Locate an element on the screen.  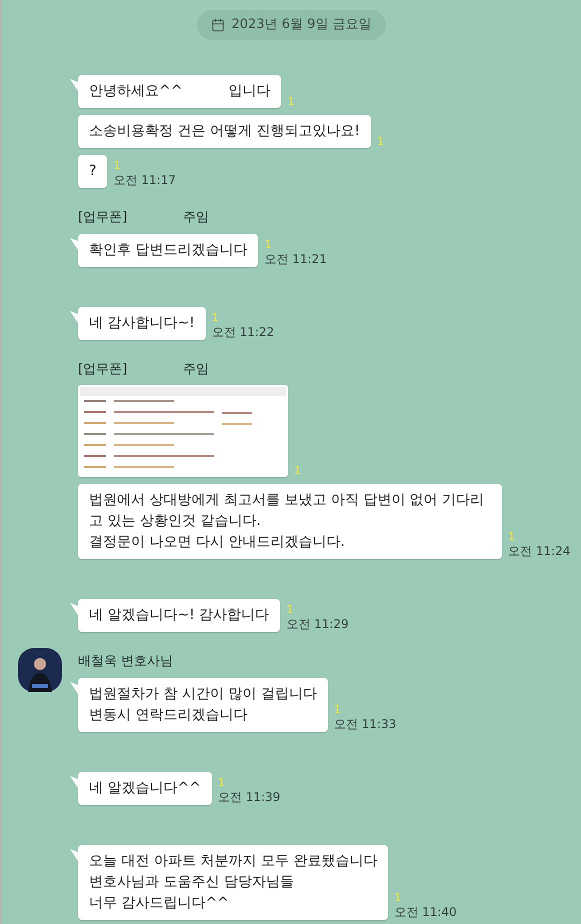
message-text: 너무 감사드립니다^^ is located at coordinates (159, 903).